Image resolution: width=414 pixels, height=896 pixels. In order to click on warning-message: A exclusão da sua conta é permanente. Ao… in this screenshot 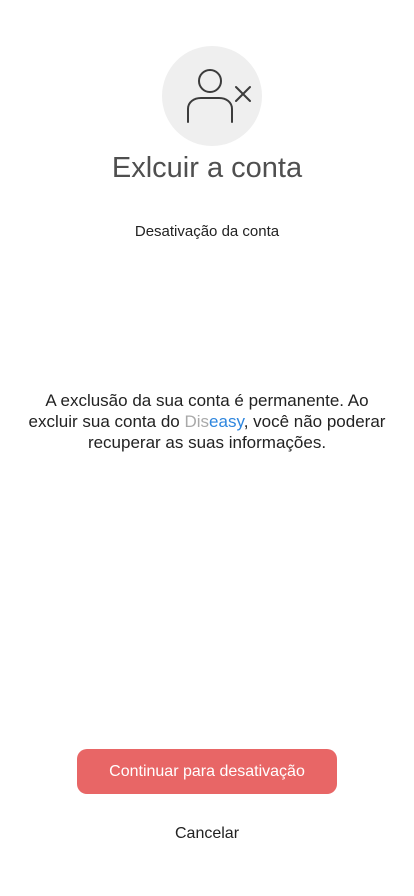, I will do `click(207, 421)`.